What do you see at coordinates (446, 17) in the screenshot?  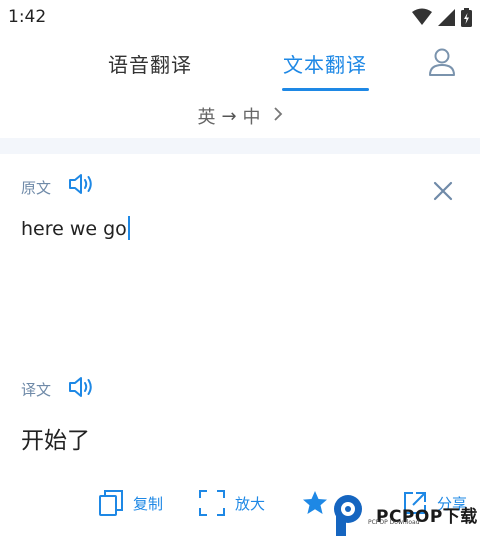 I see `signal-icon` at bounding box center [446, 17].